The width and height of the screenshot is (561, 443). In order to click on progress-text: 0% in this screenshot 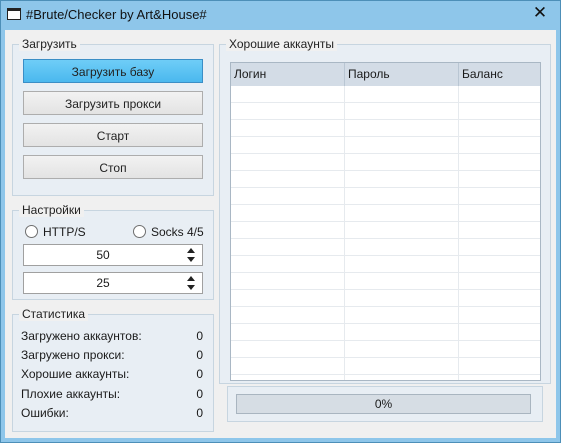, I will do `click(383, 404)`.